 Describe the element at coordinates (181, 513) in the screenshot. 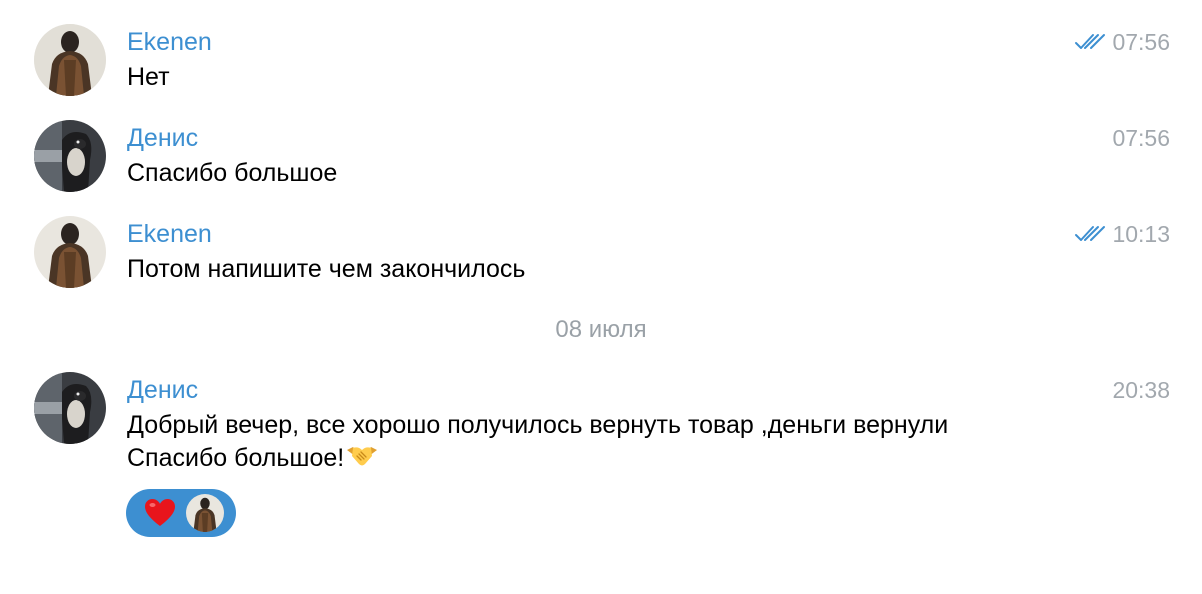

I see `reaction-heart` at that location.